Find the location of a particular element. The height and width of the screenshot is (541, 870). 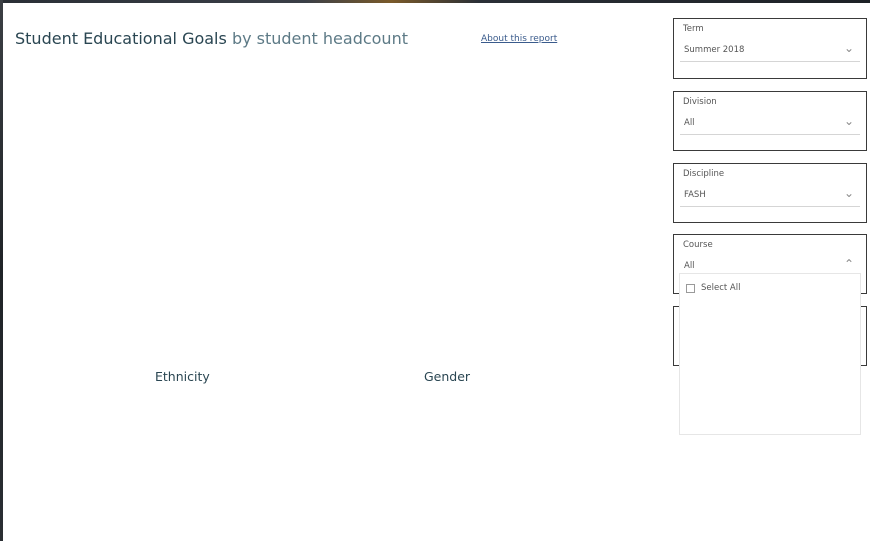

term-slicer: Term Summer 2018 ⌄ is located at coordinates (770, 48).